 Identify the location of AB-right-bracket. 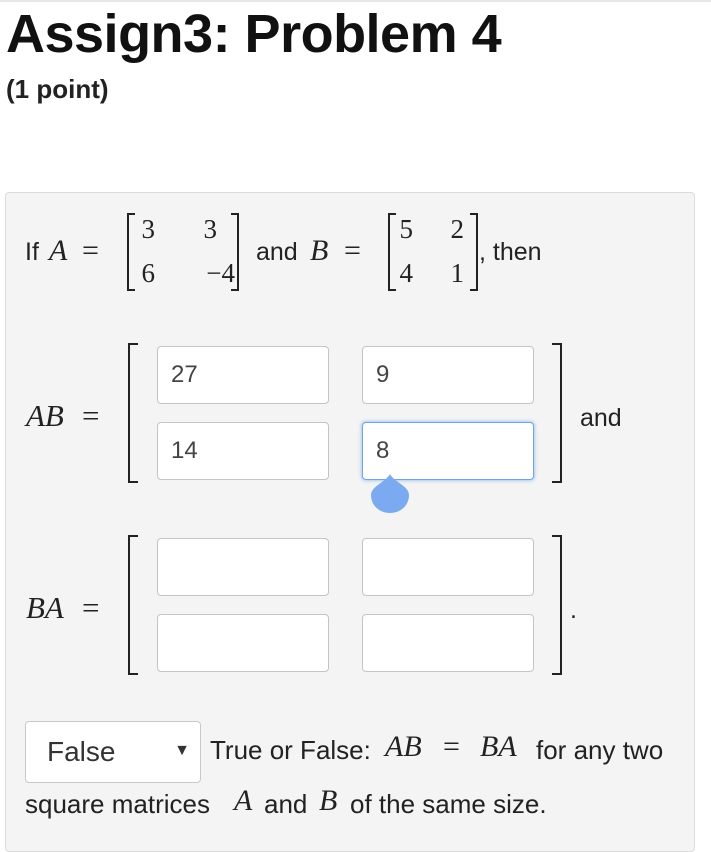
(557, 413).